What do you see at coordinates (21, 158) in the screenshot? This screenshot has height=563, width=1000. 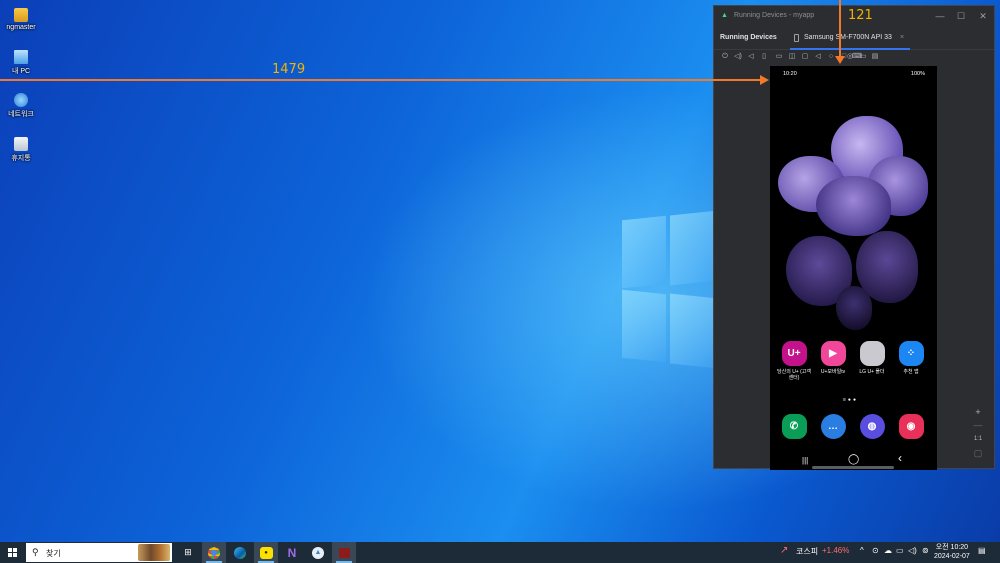 I see `desktop-icon-label: 휴지통` at bounding box center [21, 158].